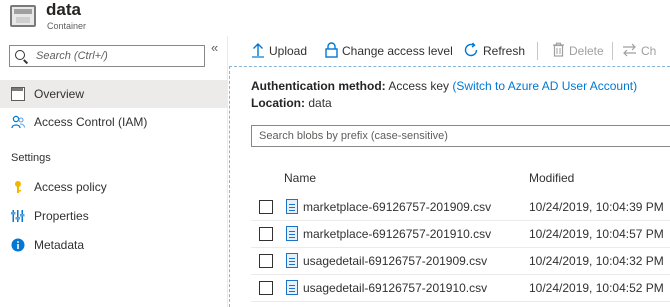 The width and height of the screenshot is (670, 307). What do you see at coordinates (397, 234) in the screenshot?
I see `blob-name: marketplace-69126757-201910.csv` at bounding box center [397, 234].